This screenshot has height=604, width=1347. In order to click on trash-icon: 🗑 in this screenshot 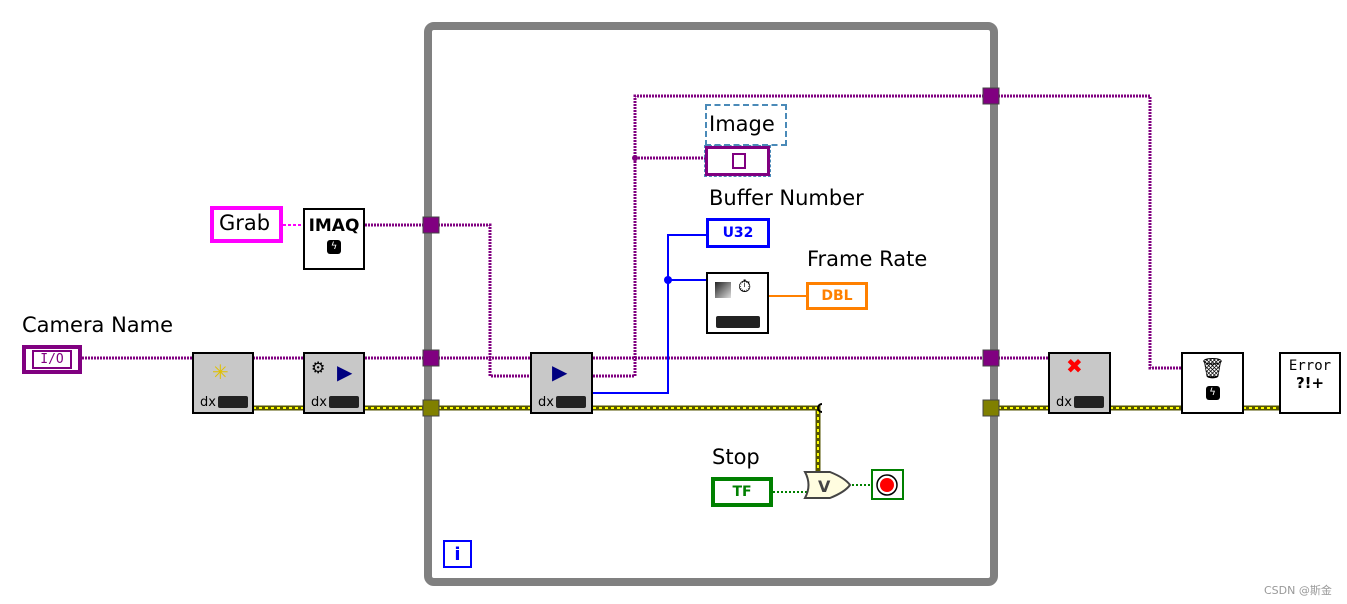, I will do `click(1212, 368)`.